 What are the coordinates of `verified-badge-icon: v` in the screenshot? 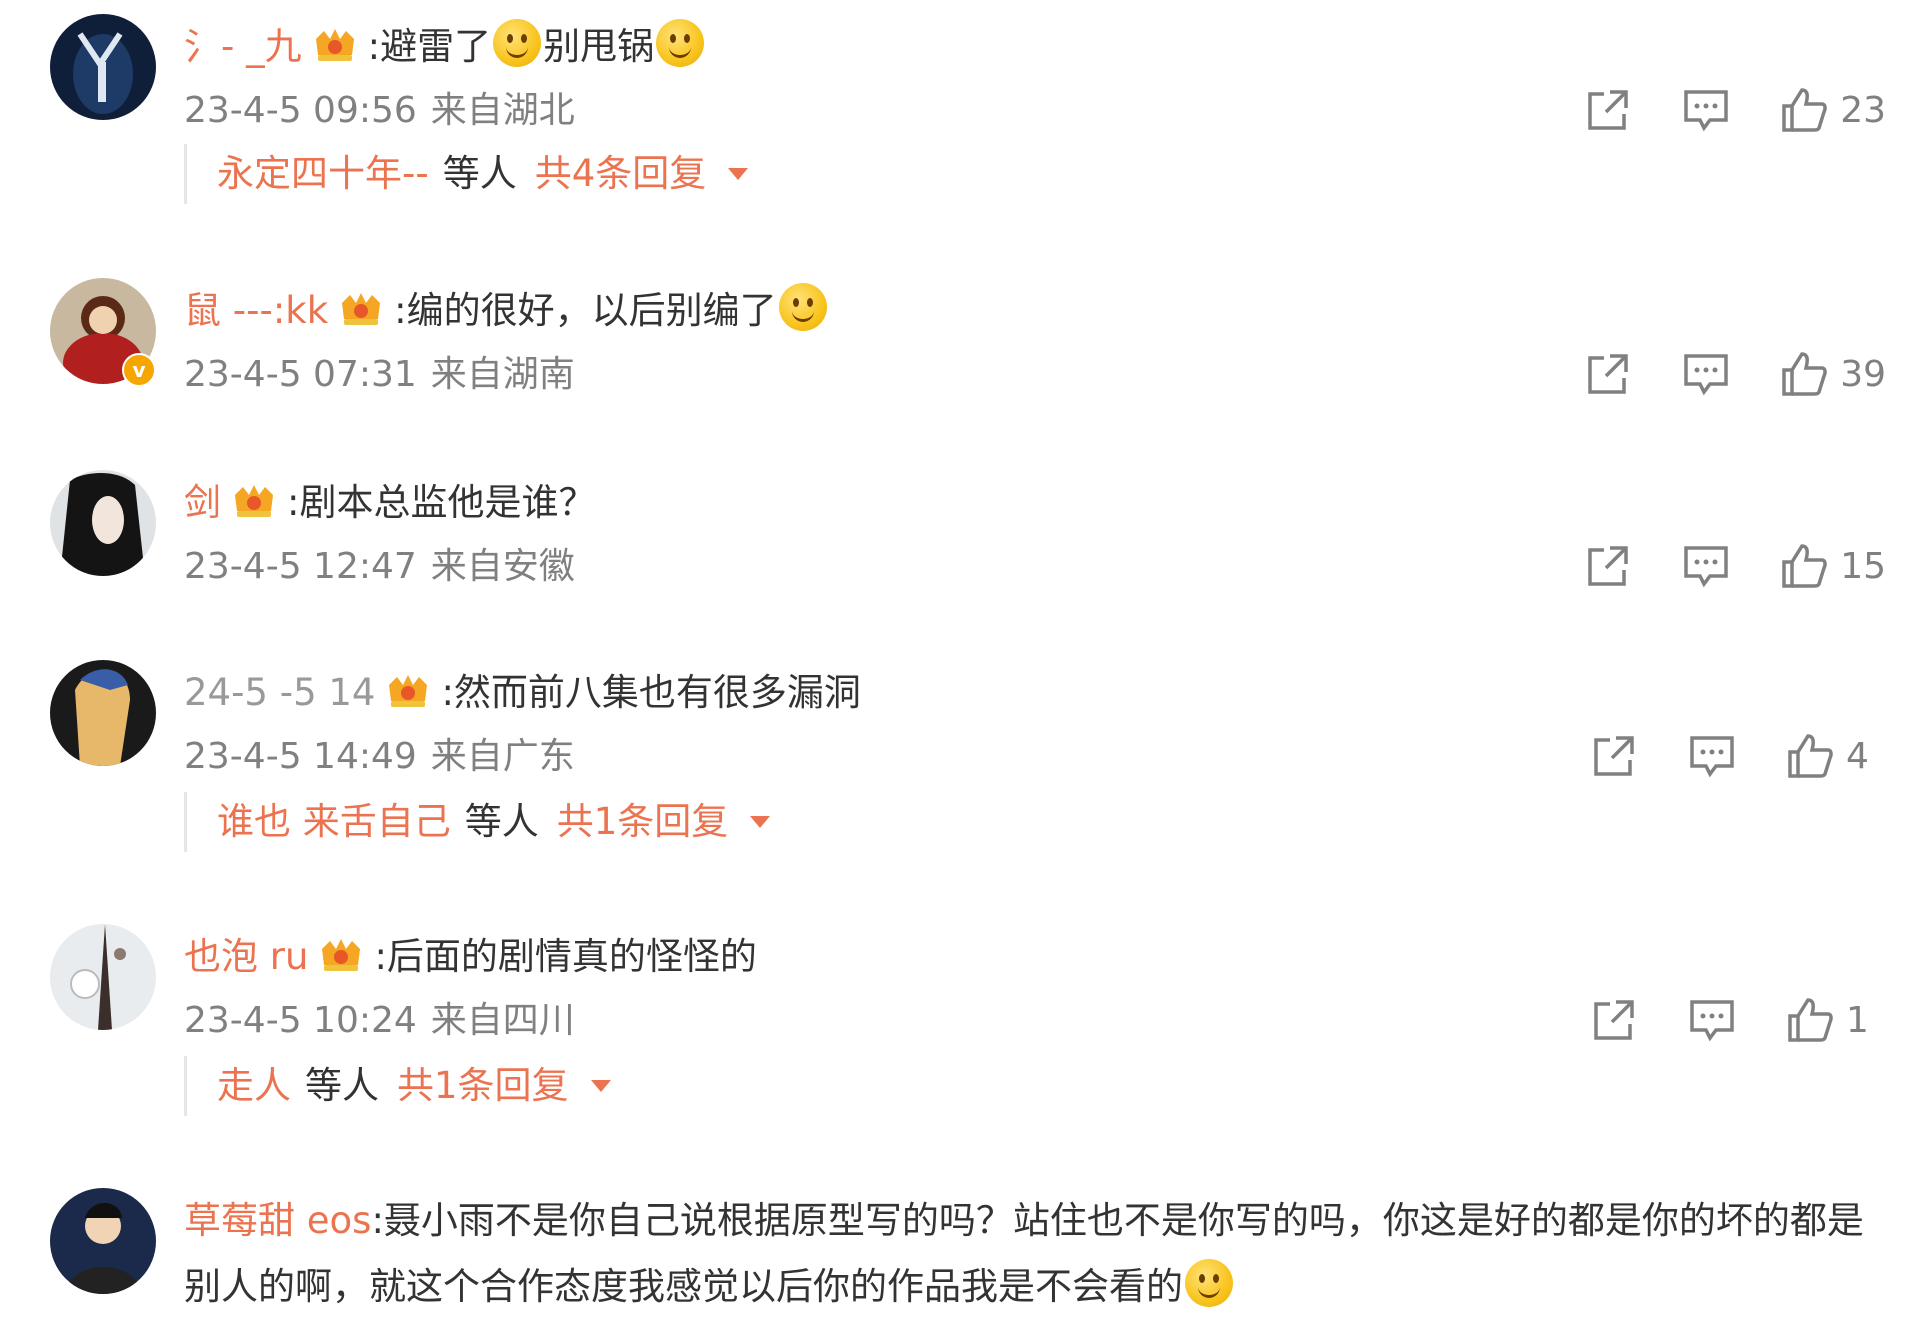 It's located at (139, 370).